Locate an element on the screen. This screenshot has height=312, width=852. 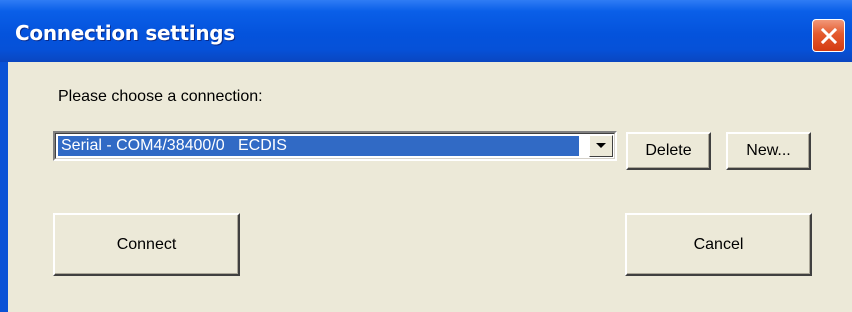
window-title: Connection settings is located at coordinates (125, 33).